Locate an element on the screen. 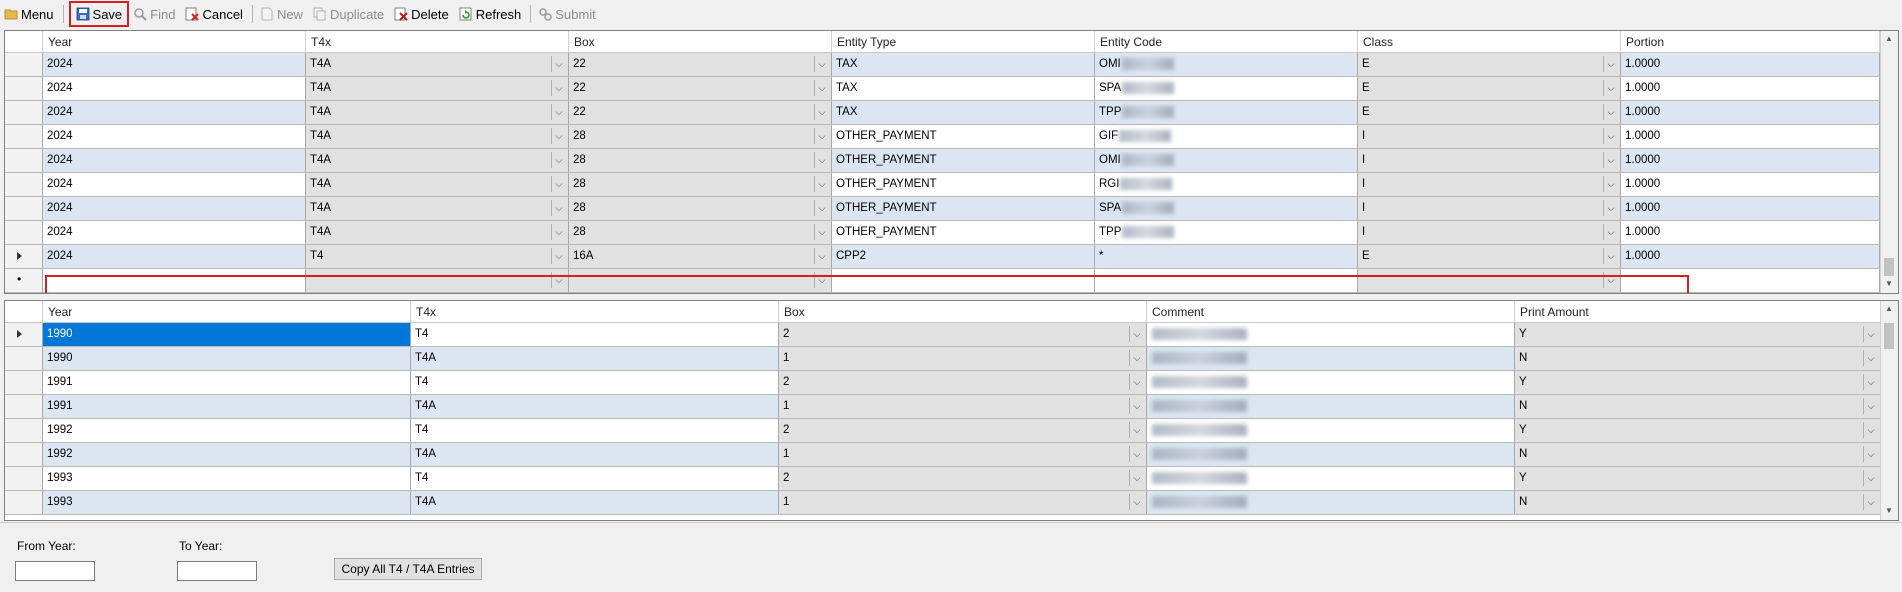 This screenshot has width=1902, height=592. cell-print-amount: Y ⌵ is located at coordinates (1698, 430).